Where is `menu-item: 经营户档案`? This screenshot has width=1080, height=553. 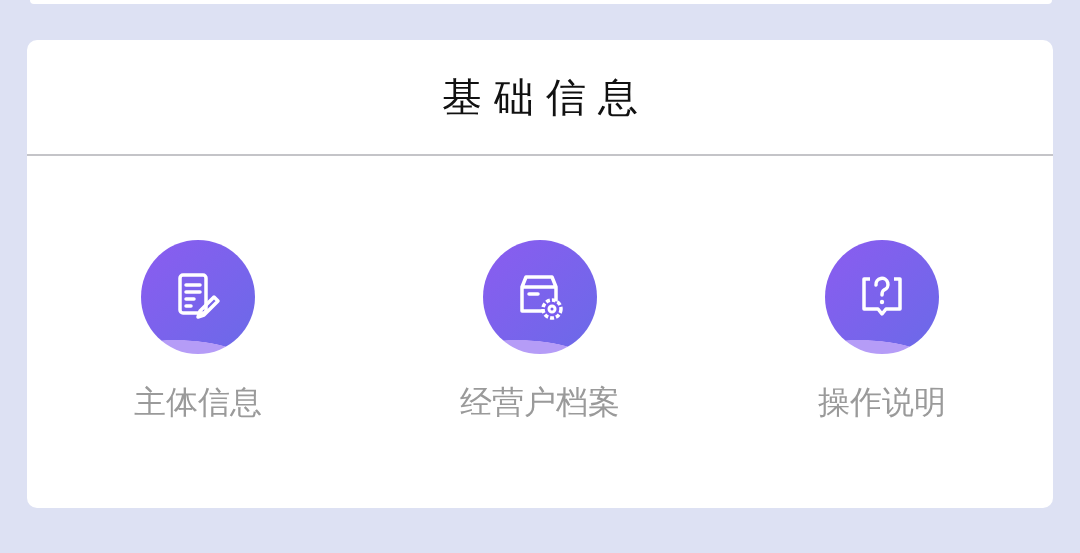 menu-item: 经营户档案 is located at coordinates (540, 330).